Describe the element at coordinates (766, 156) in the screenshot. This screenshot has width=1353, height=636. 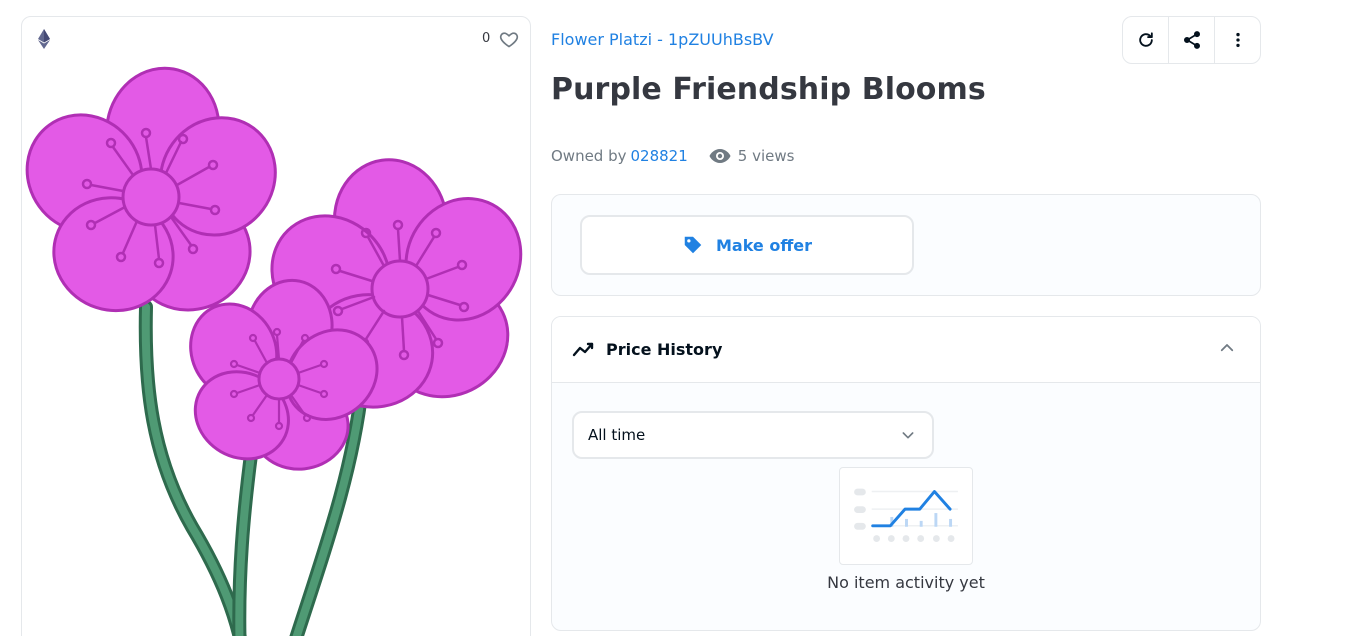
I see `views-count: 5 views` at that location.